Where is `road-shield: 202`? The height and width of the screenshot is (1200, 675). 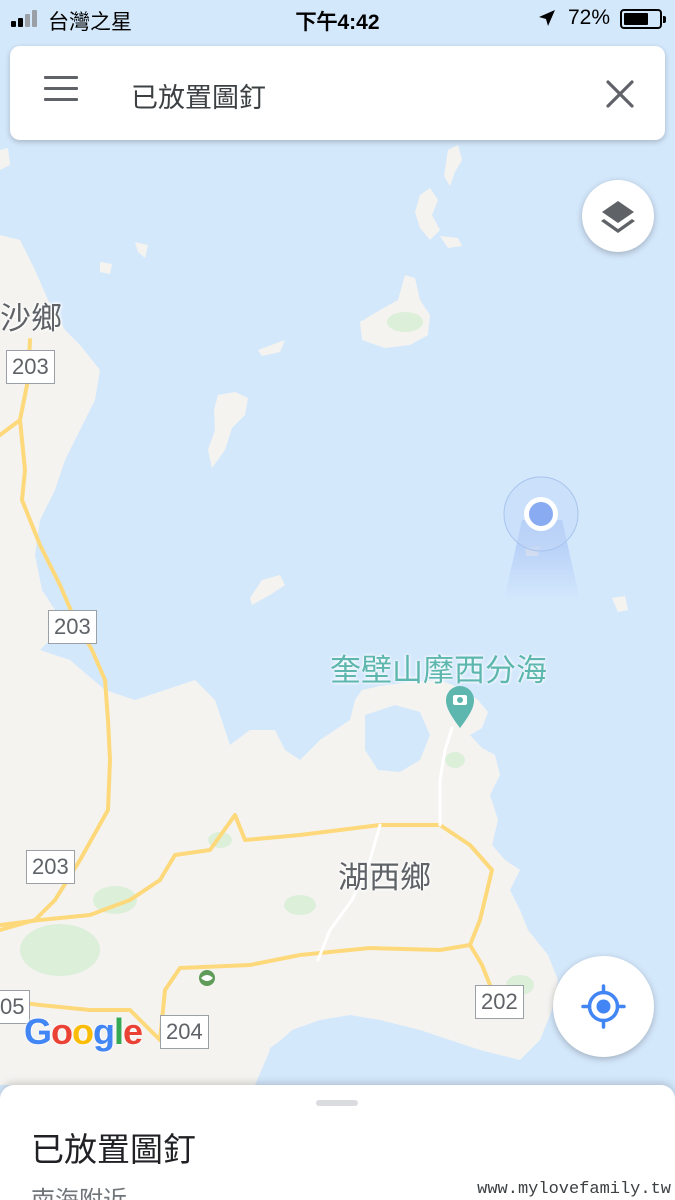
road-shield: 202 is located at coordinates (499, 1002).